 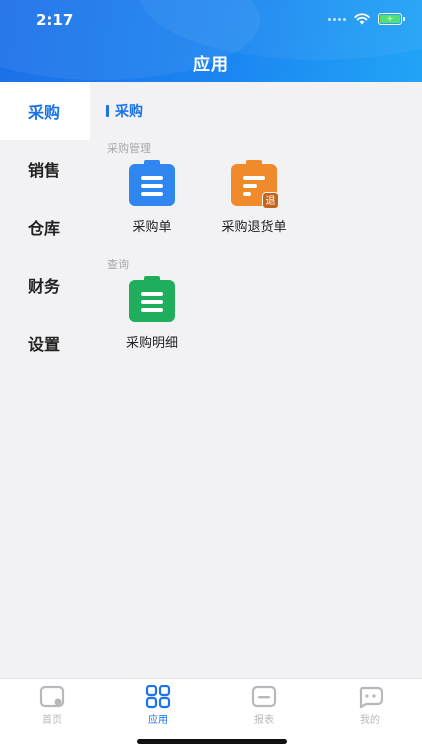 What do you see at coordinates (45, 227) in the screenshot?
I see `sidebar-item-warehouse: 仓库` at bounding box center [45, 227].